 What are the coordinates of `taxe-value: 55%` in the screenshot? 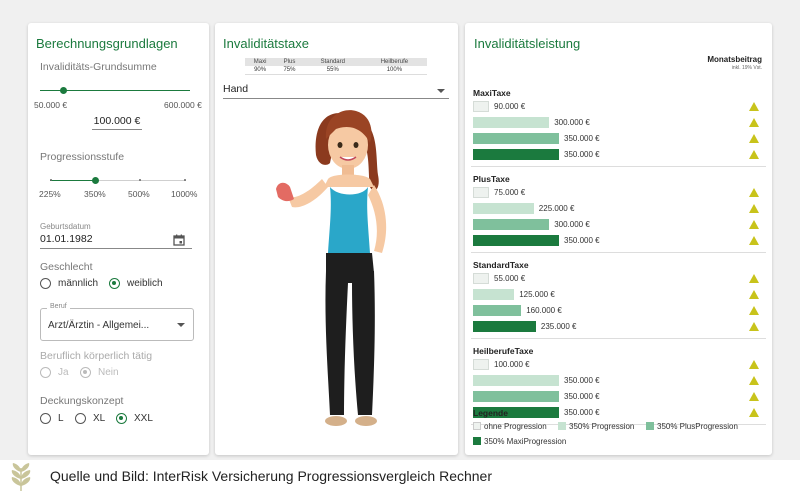 It's located at (332, 70).